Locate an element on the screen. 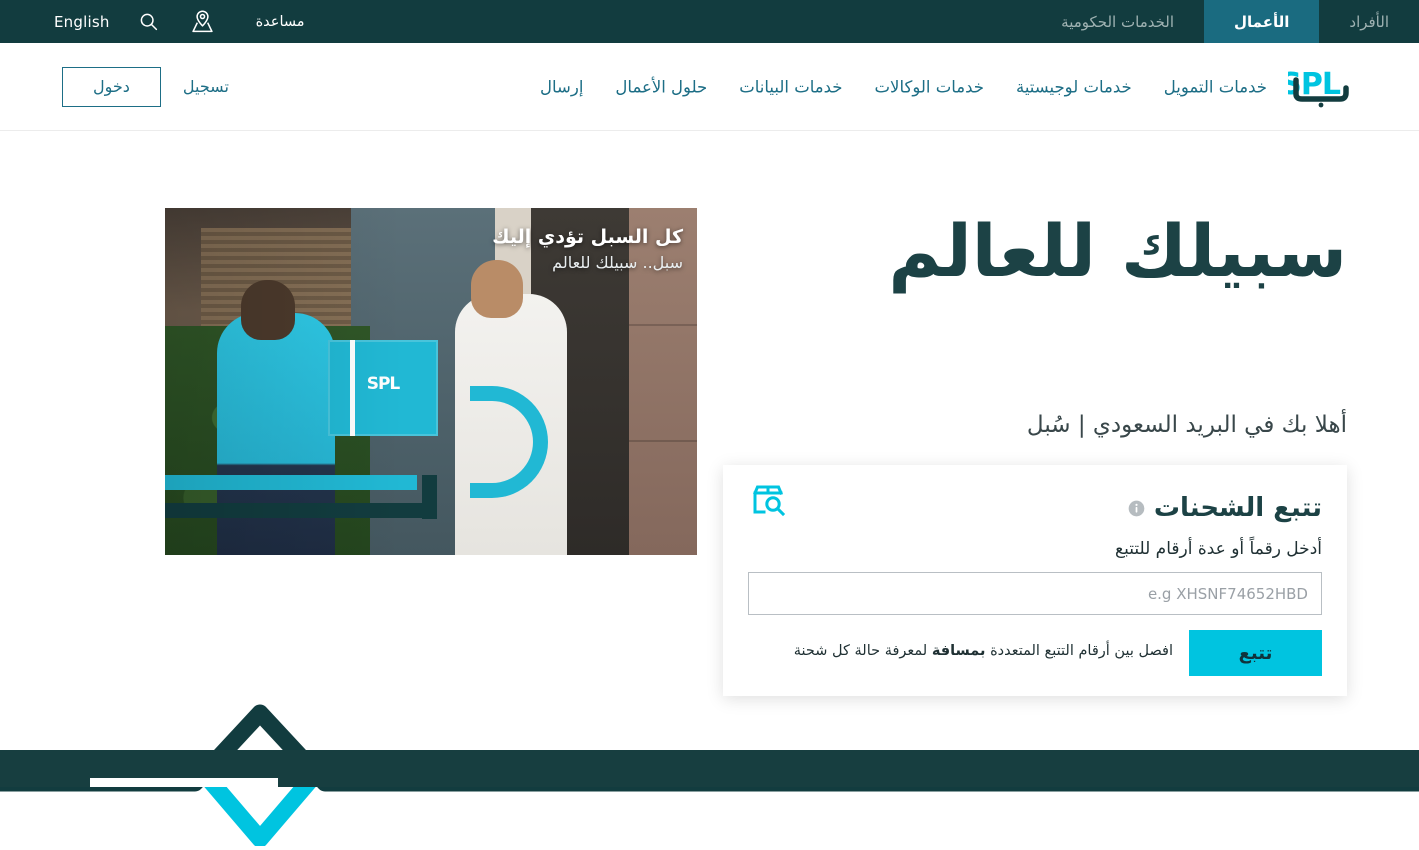  photo-caption-secondary: سبل.. سبيلك للعالم is located at coordinates (617, 262).